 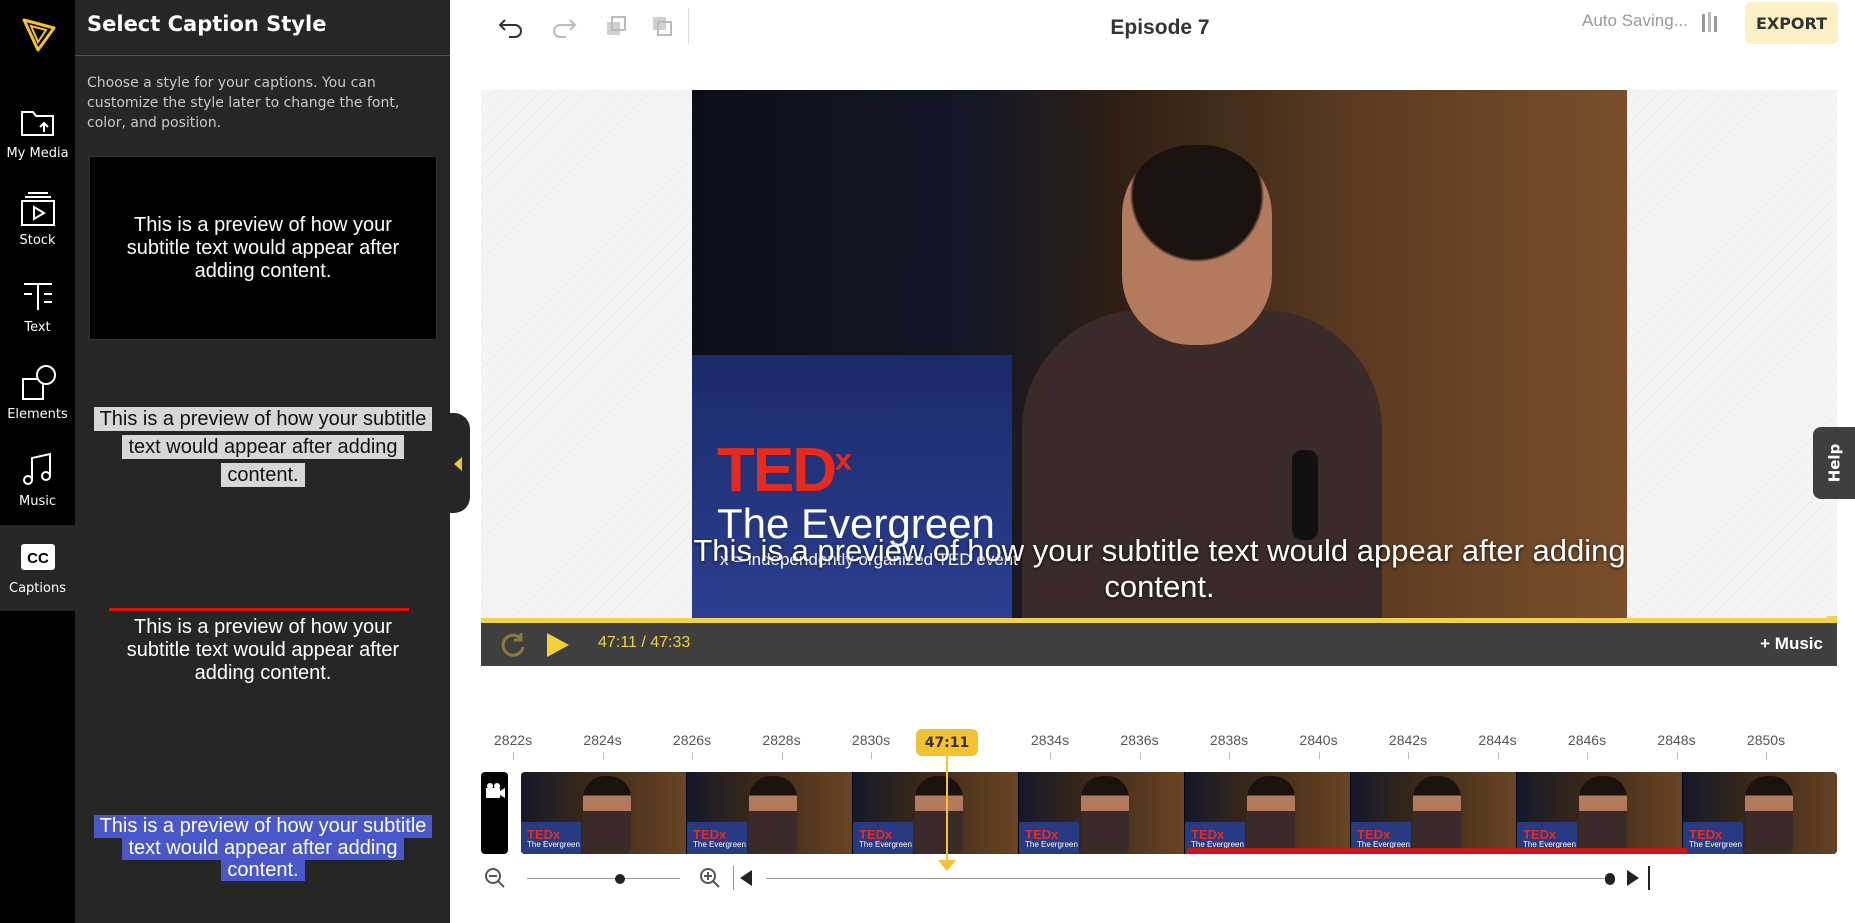 What do you see at coordinates (1050, 740) in the screenshot?
I see `ruler-tick-label: 2834s` at bounding box center [1050, 740].